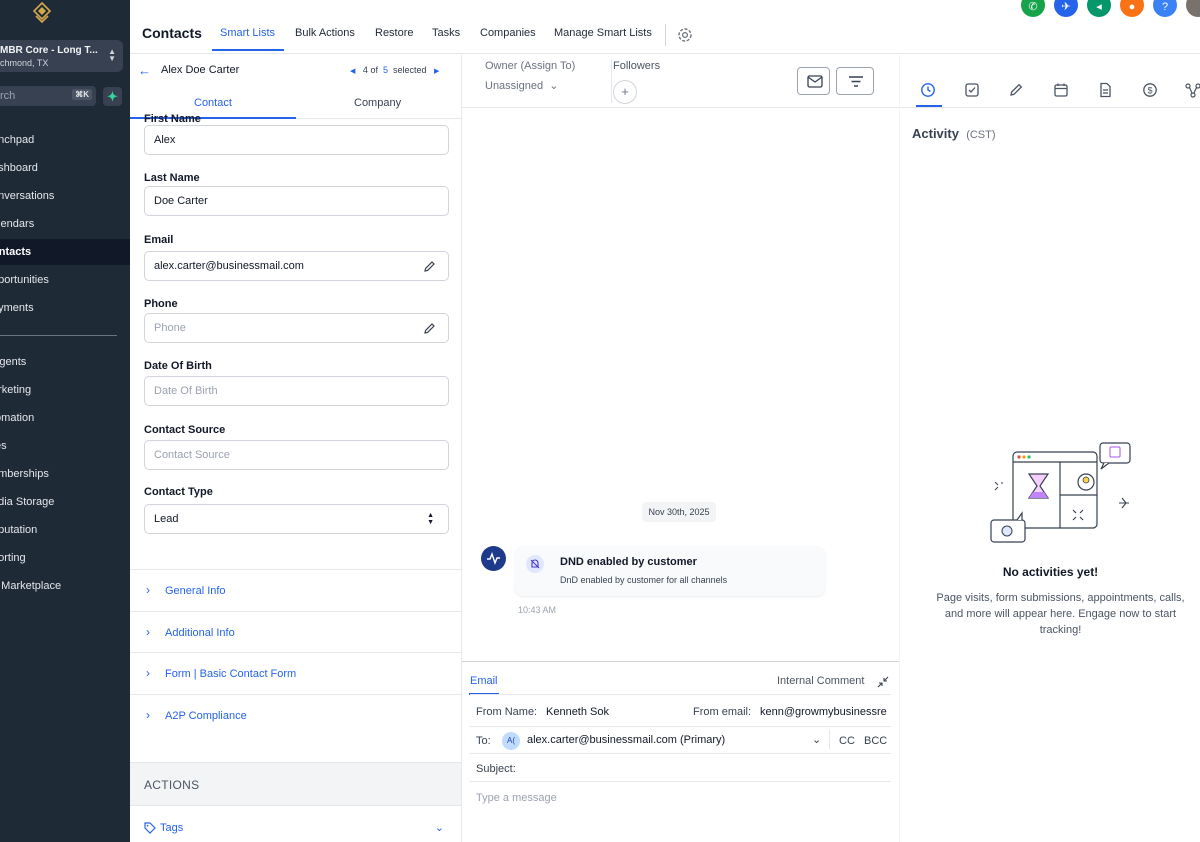  What do you see at coordinates (410, 70) in the screenshot?
I see `pager-selected: selected` at bounding box center [410, 70].